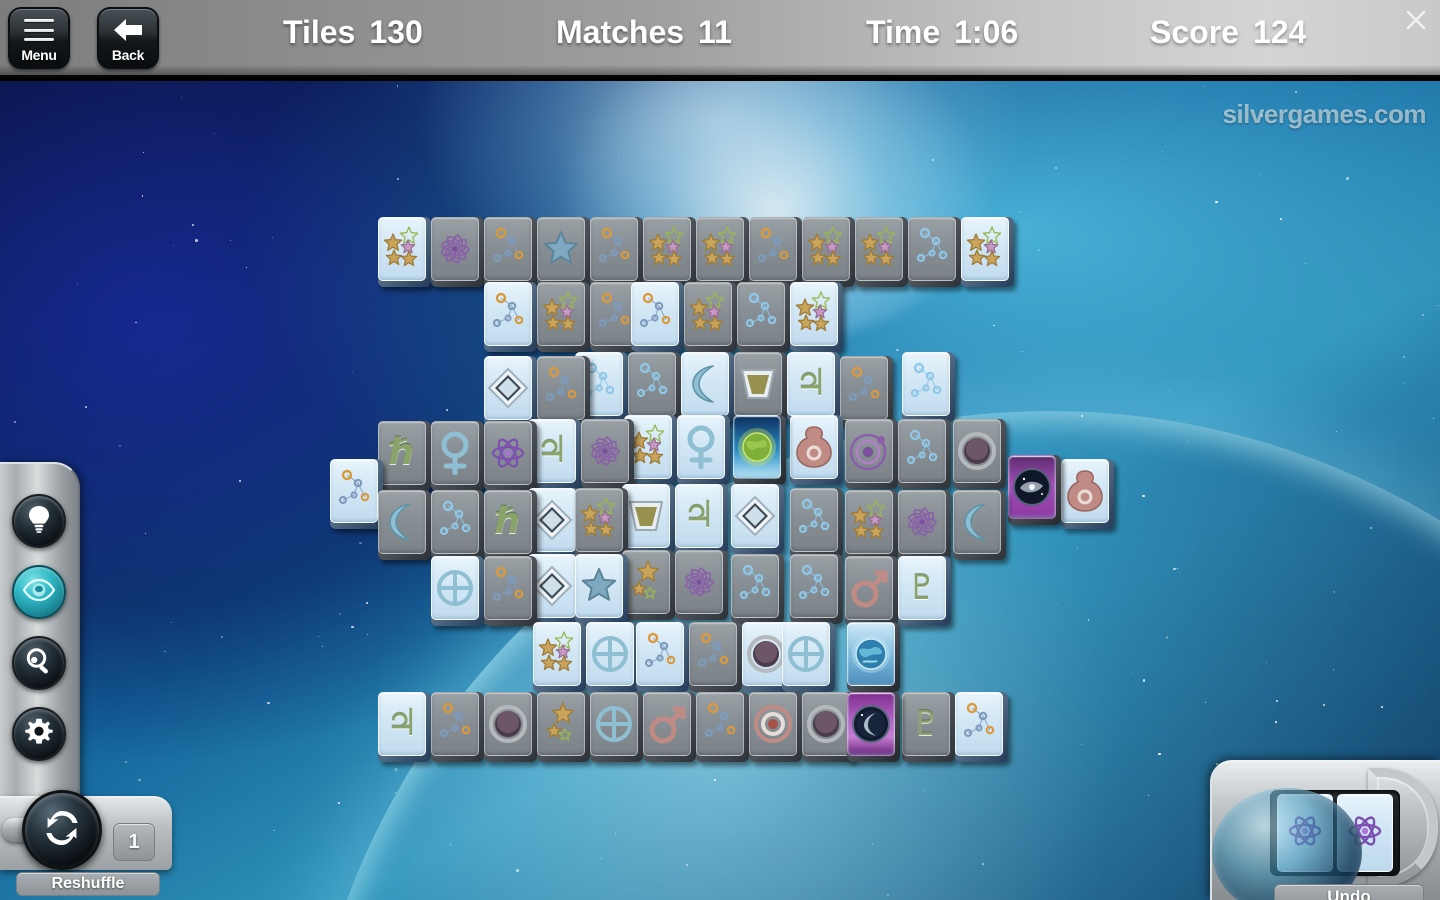  What do you see at coordinates (39, 38) in the screenshot?
I see `menu-button: Menu` at bounding box center [39, 38].